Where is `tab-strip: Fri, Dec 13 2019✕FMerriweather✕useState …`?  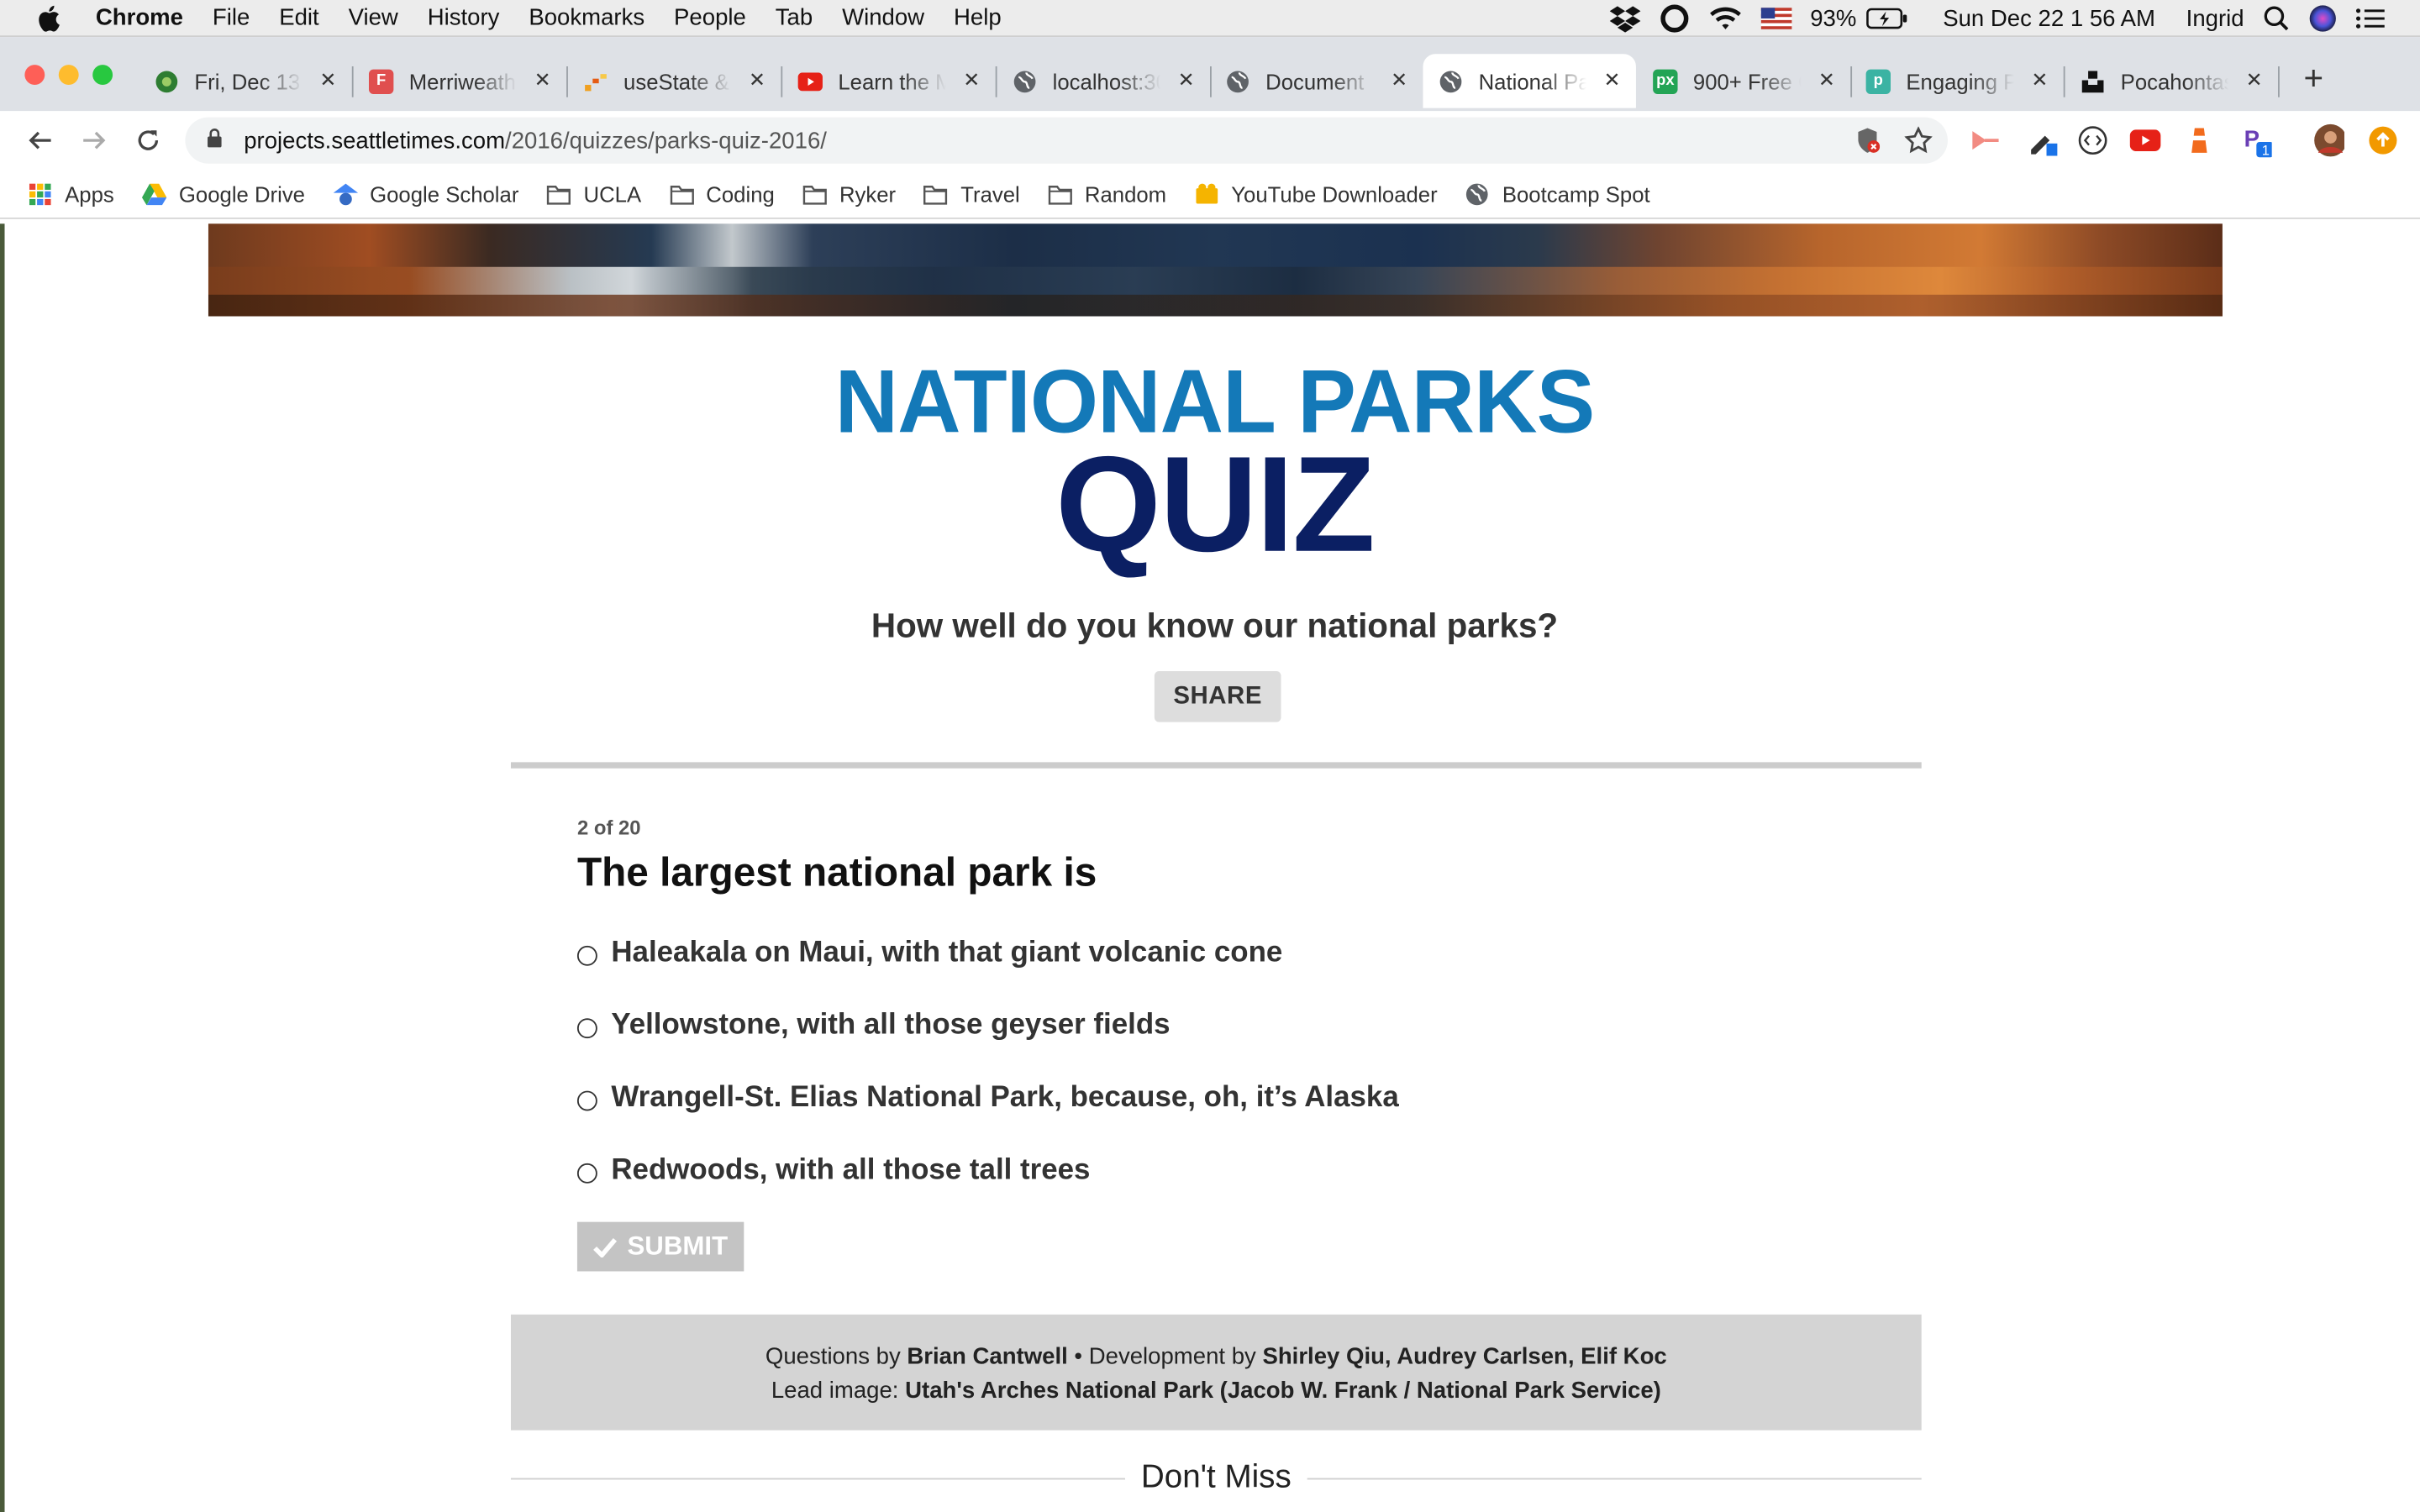
tab-strip: Fri, Dec 13 2019✕FMerriweather✕useState … is located at coordinates (1210, 74).